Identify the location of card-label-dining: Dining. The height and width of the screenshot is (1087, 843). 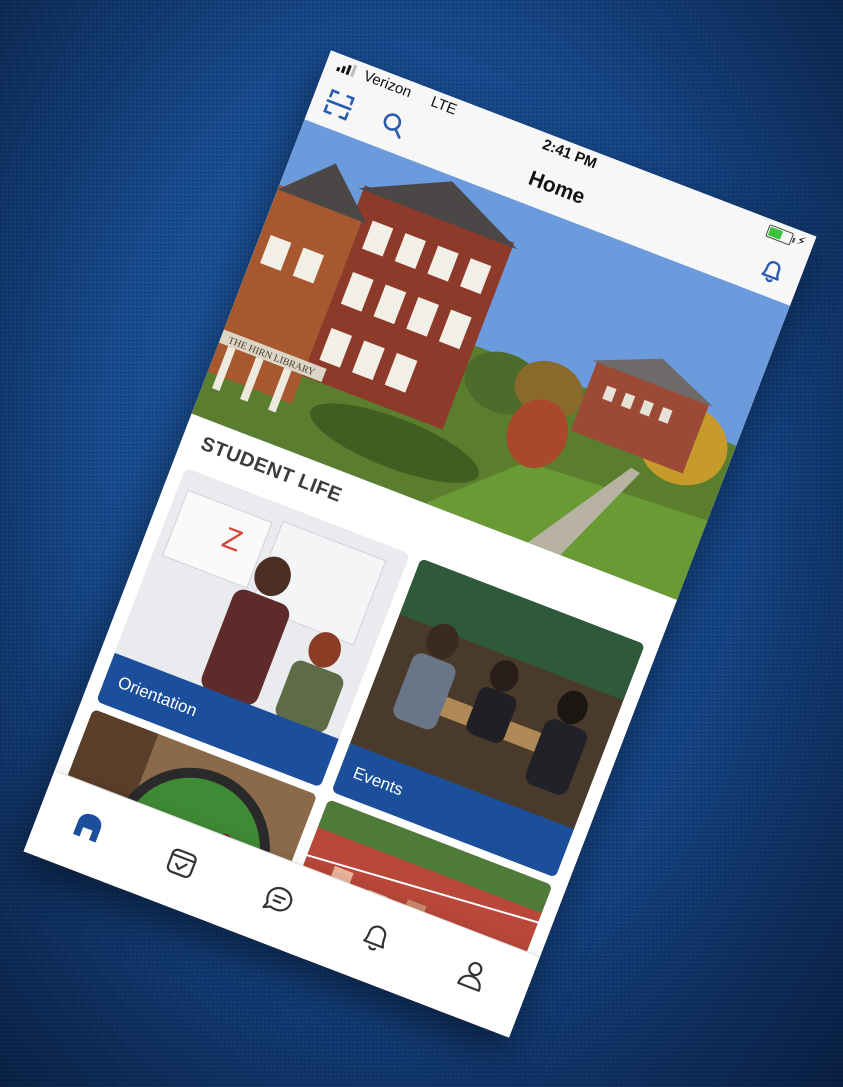
(49, 931).